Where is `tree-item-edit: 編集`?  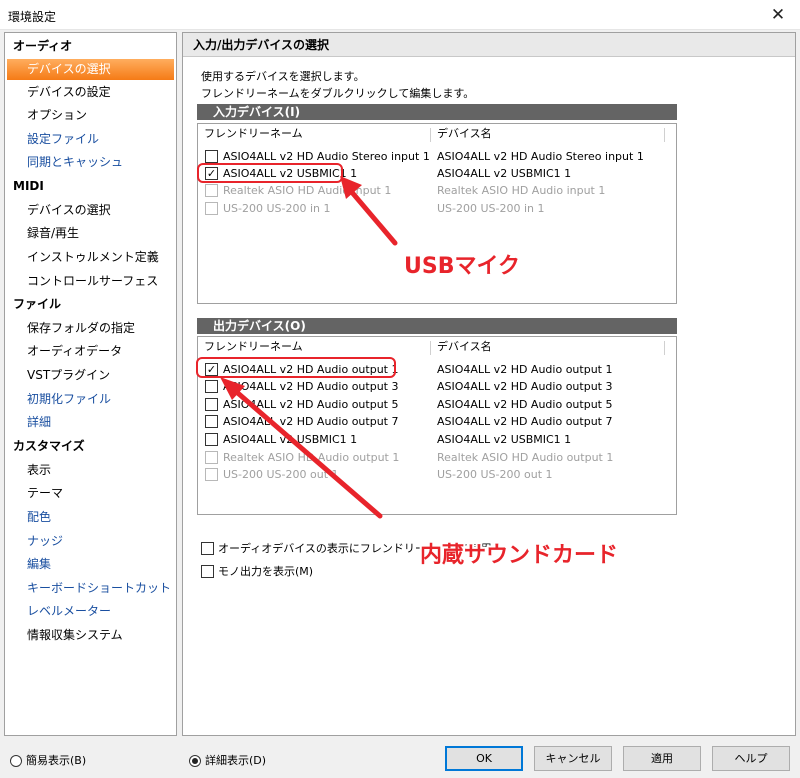
tree-item-edit: 編集 is located at coordinates (90, 564).